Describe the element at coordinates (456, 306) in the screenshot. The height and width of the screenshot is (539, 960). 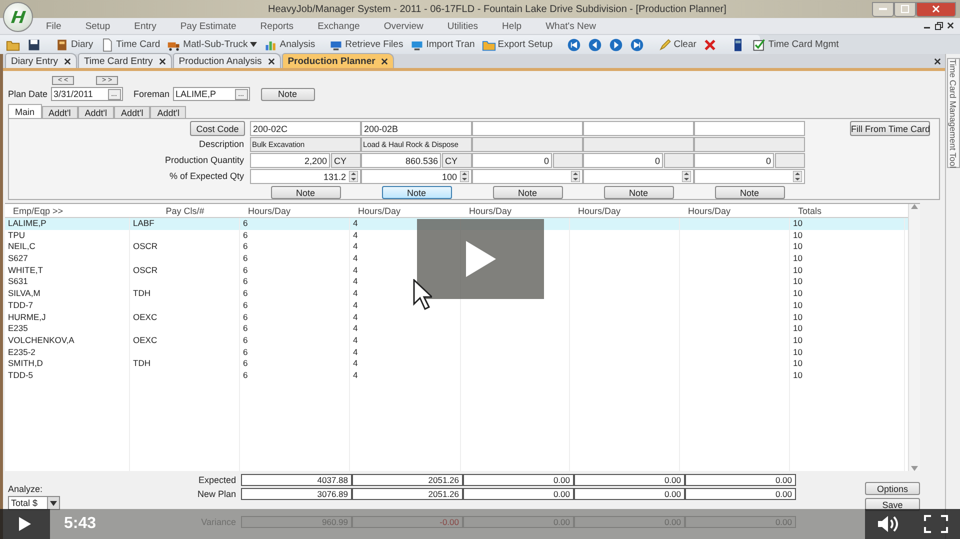
I see `table-row: TDD-7 6 4 10` at that location.